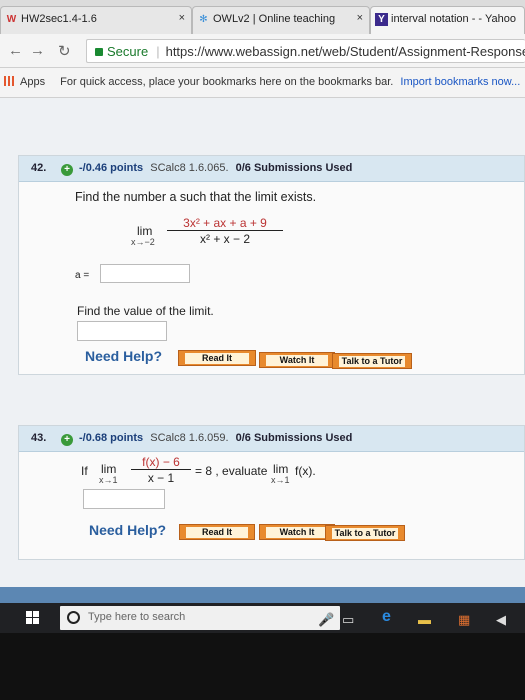 This screenshot has width=525, height=700. Describe the element at coordinates (128, 51) in the screenshot. I see `secure-label: Secure` at that location.